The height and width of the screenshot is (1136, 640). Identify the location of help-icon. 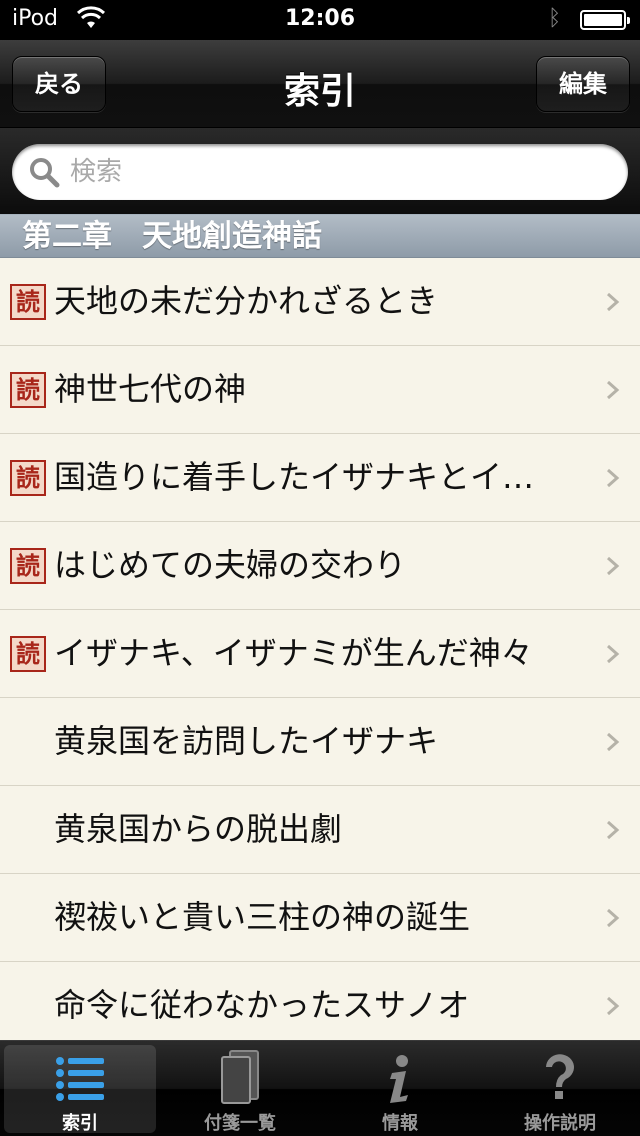
(560, 1076).